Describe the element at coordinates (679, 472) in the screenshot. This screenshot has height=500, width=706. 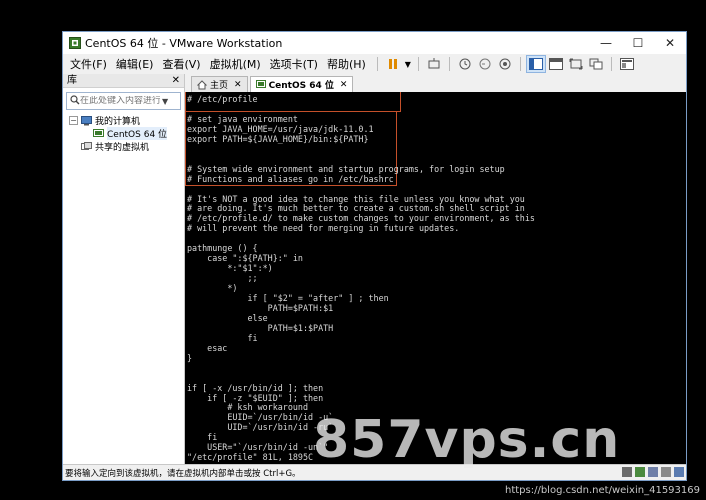
I see `display-icon` at that location.